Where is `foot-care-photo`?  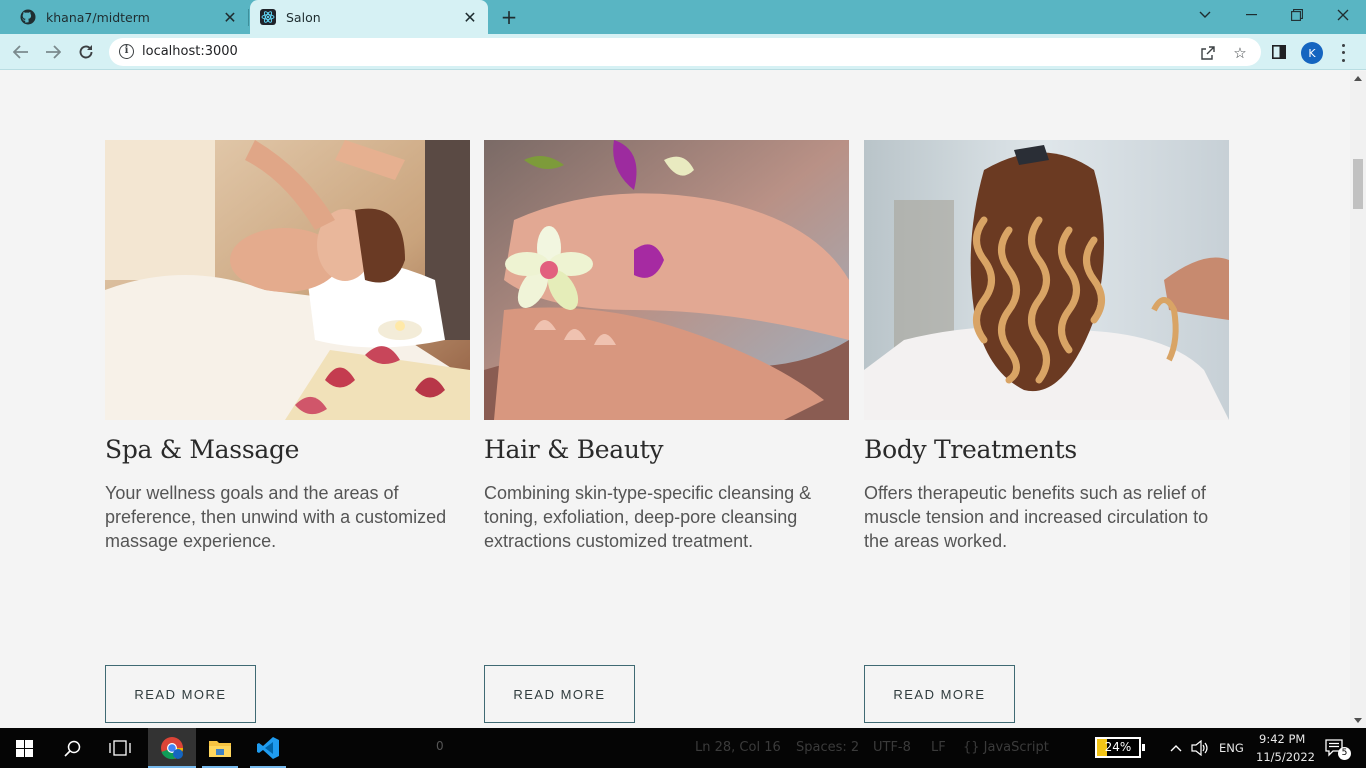 foot-care-photo is located at coordinates (666, 280).